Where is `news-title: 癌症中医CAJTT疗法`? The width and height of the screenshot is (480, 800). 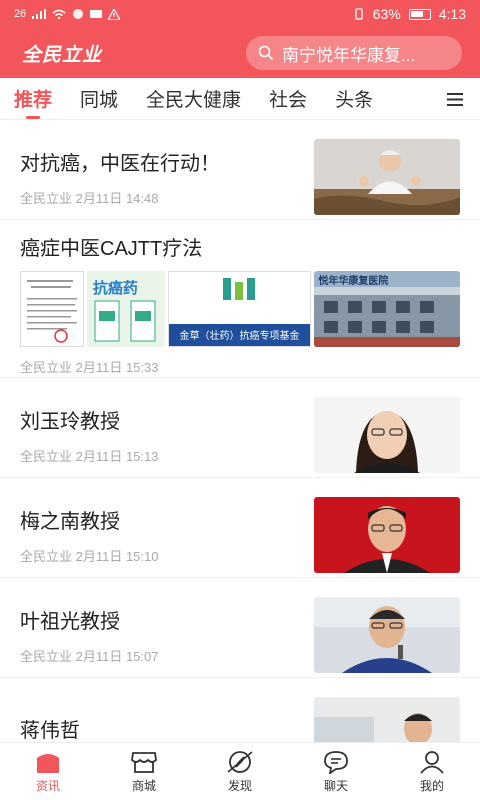 news-title: 癌症中医CAJTT疗法 is located at coordinates (111, 249).